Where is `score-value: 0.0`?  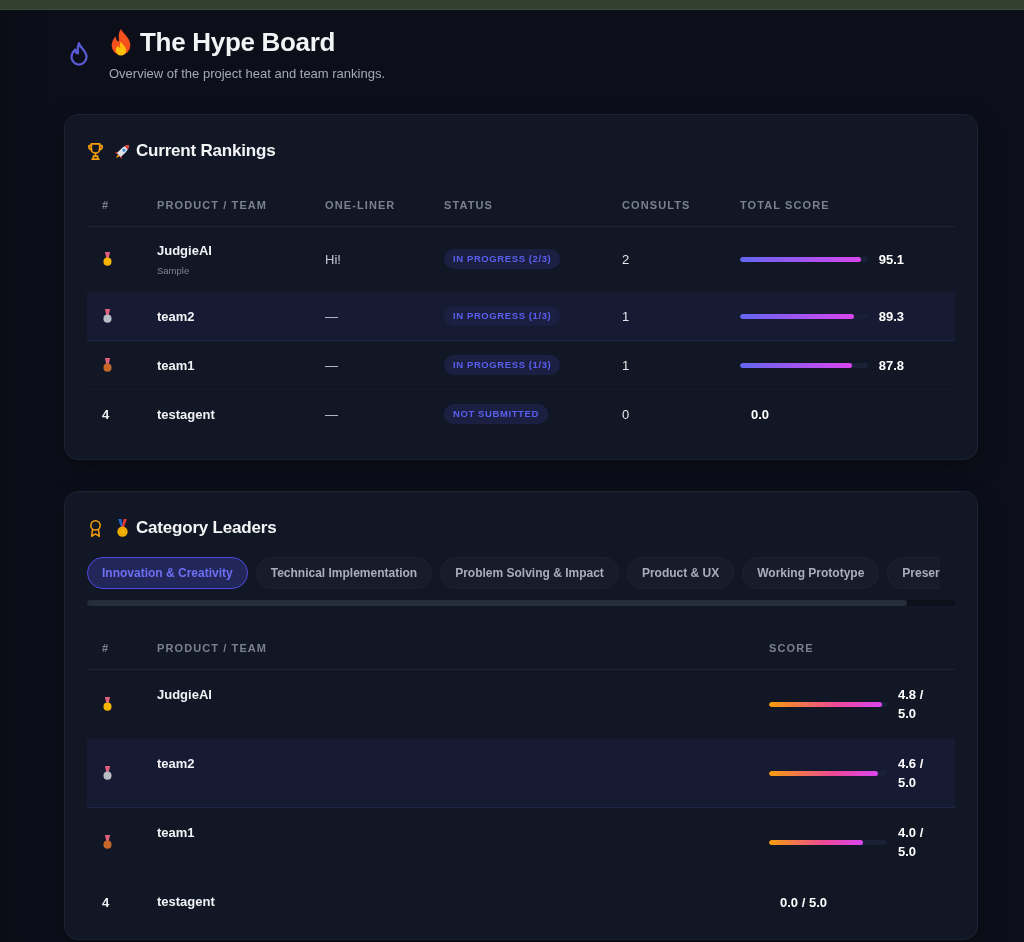 score-value: 0.0 is located at coordinates (760, 414).